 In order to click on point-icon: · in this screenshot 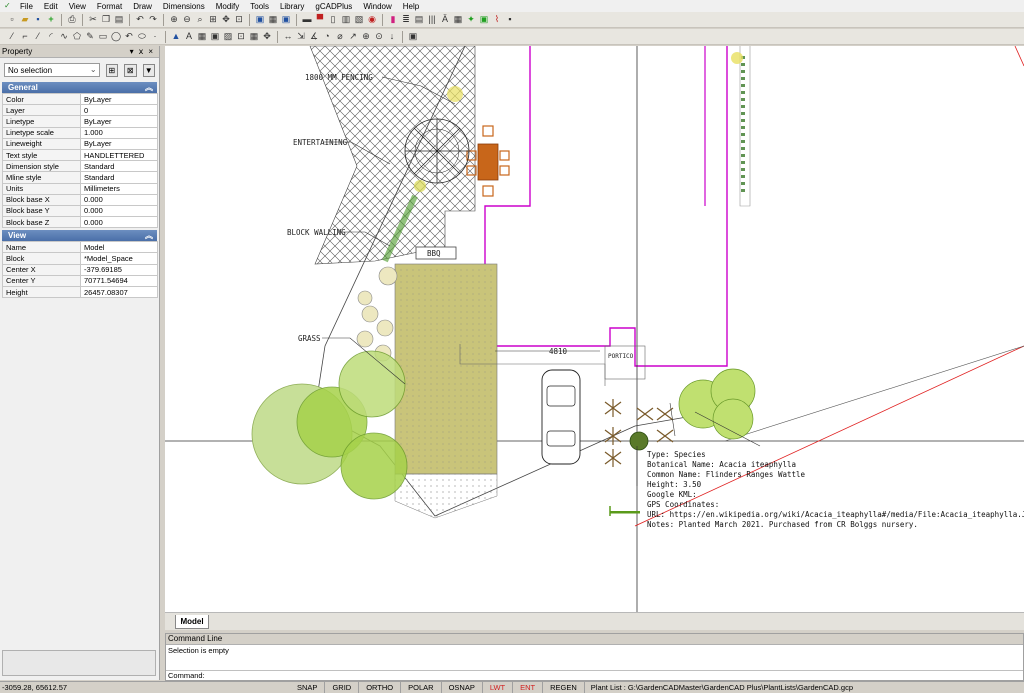, I will do `click(155, 37)`.